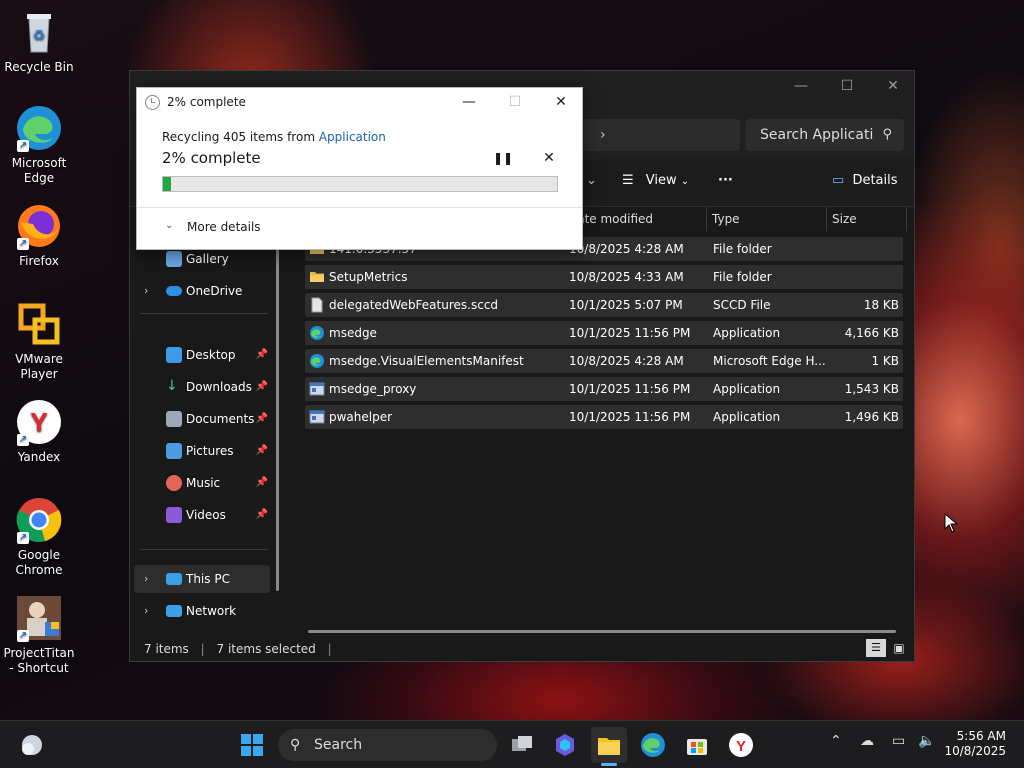 The height and width of the screenshot is (768, 1024). What do you see at coordinates (565, 745) in the screenshot?
I see `copilot-icon` at bounding box center [565, 745].